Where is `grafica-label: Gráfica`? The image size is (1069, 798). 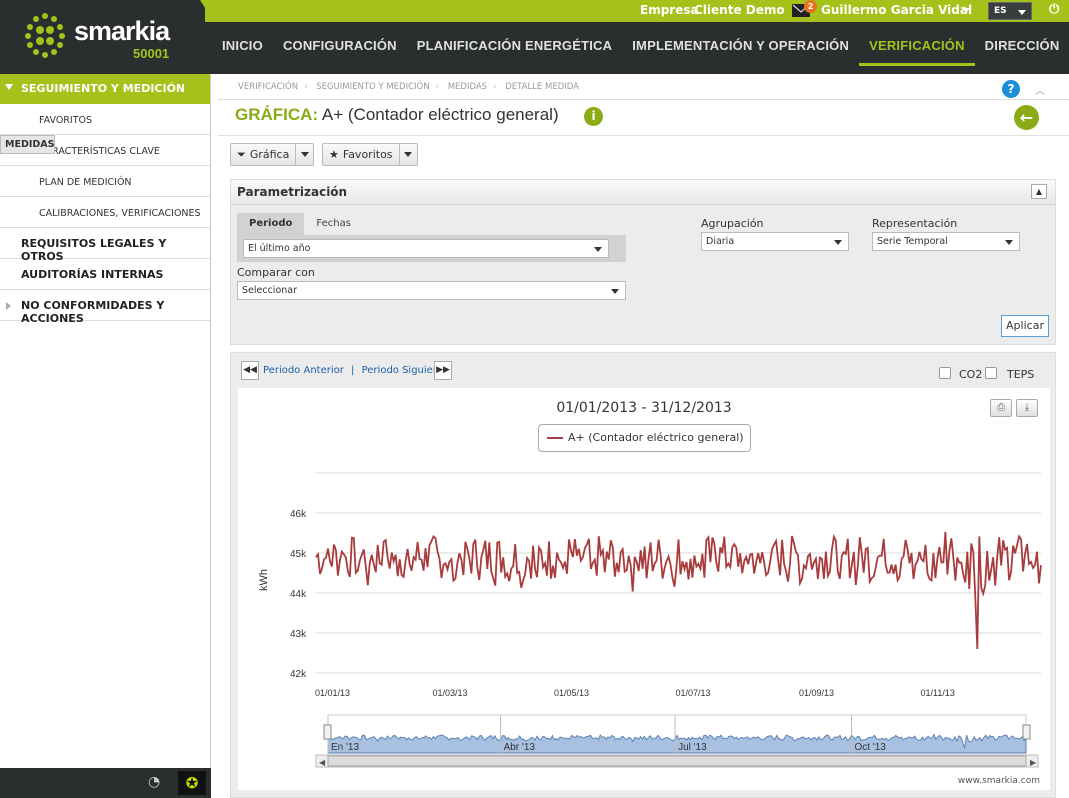 grafica-label: Gráfica is located at coordinates (269, 154).